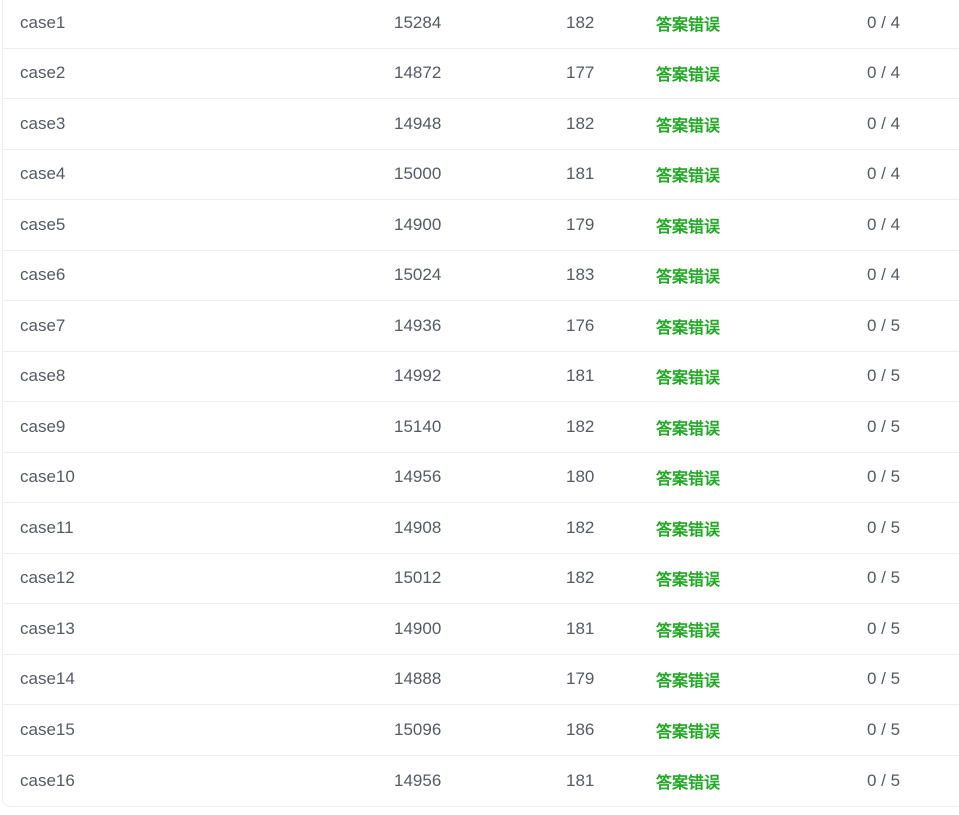 The height and width of the screenshot is (815, 959). What do you see at coordinates (418, 73) in the screenshot?
I see `testcase-time: 14872` at bounding box center [418, 73].